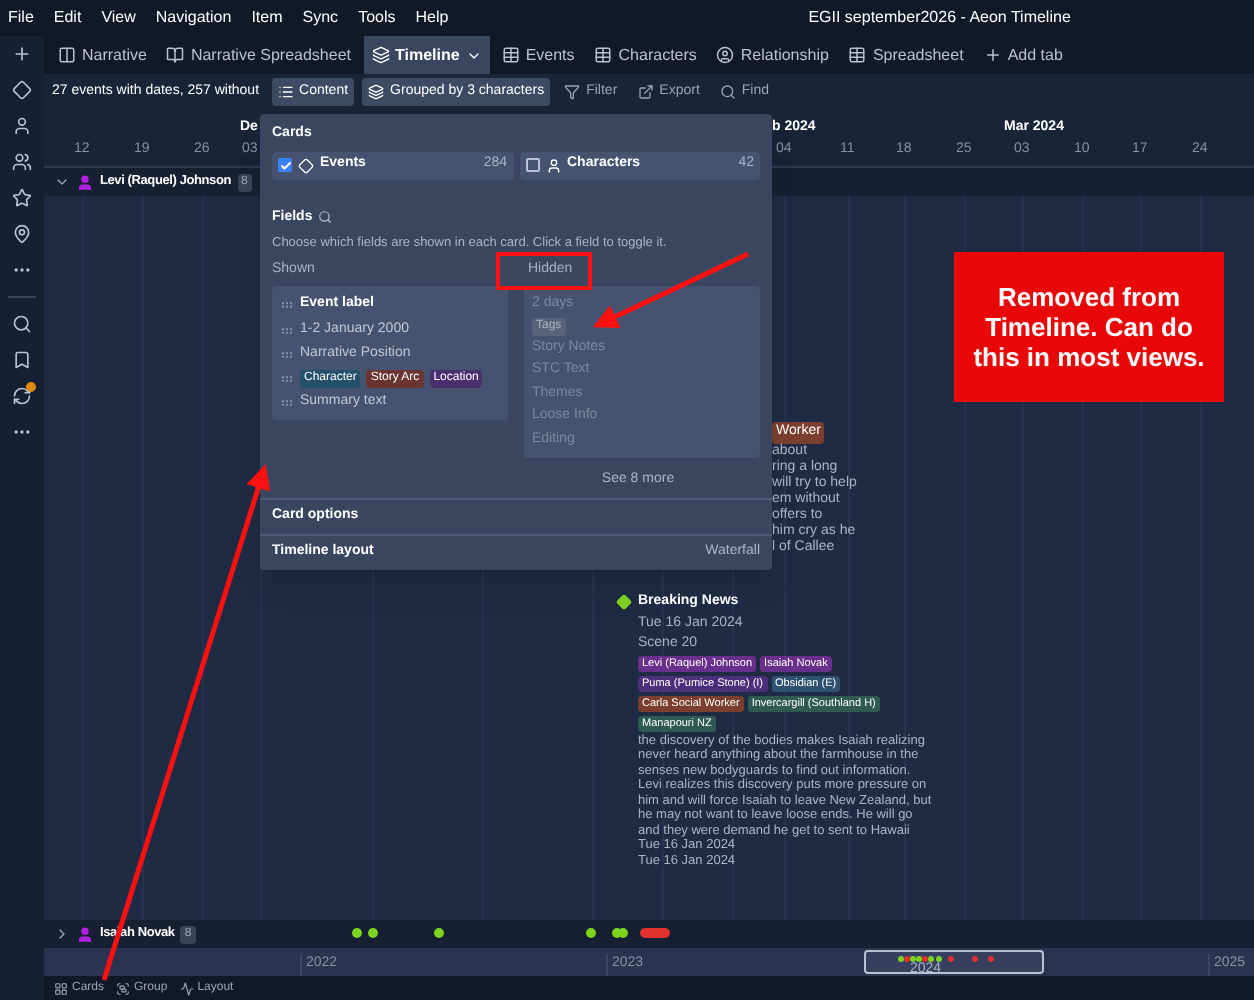  I want to click on menu-item: File, so click(21, 18).